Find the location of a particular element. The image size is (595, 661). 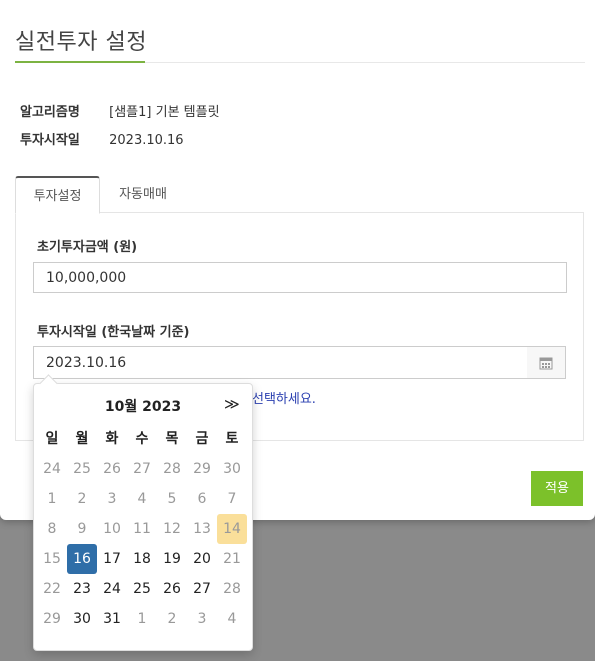

calendar-day: 18 is located at coordinates (142, 559).